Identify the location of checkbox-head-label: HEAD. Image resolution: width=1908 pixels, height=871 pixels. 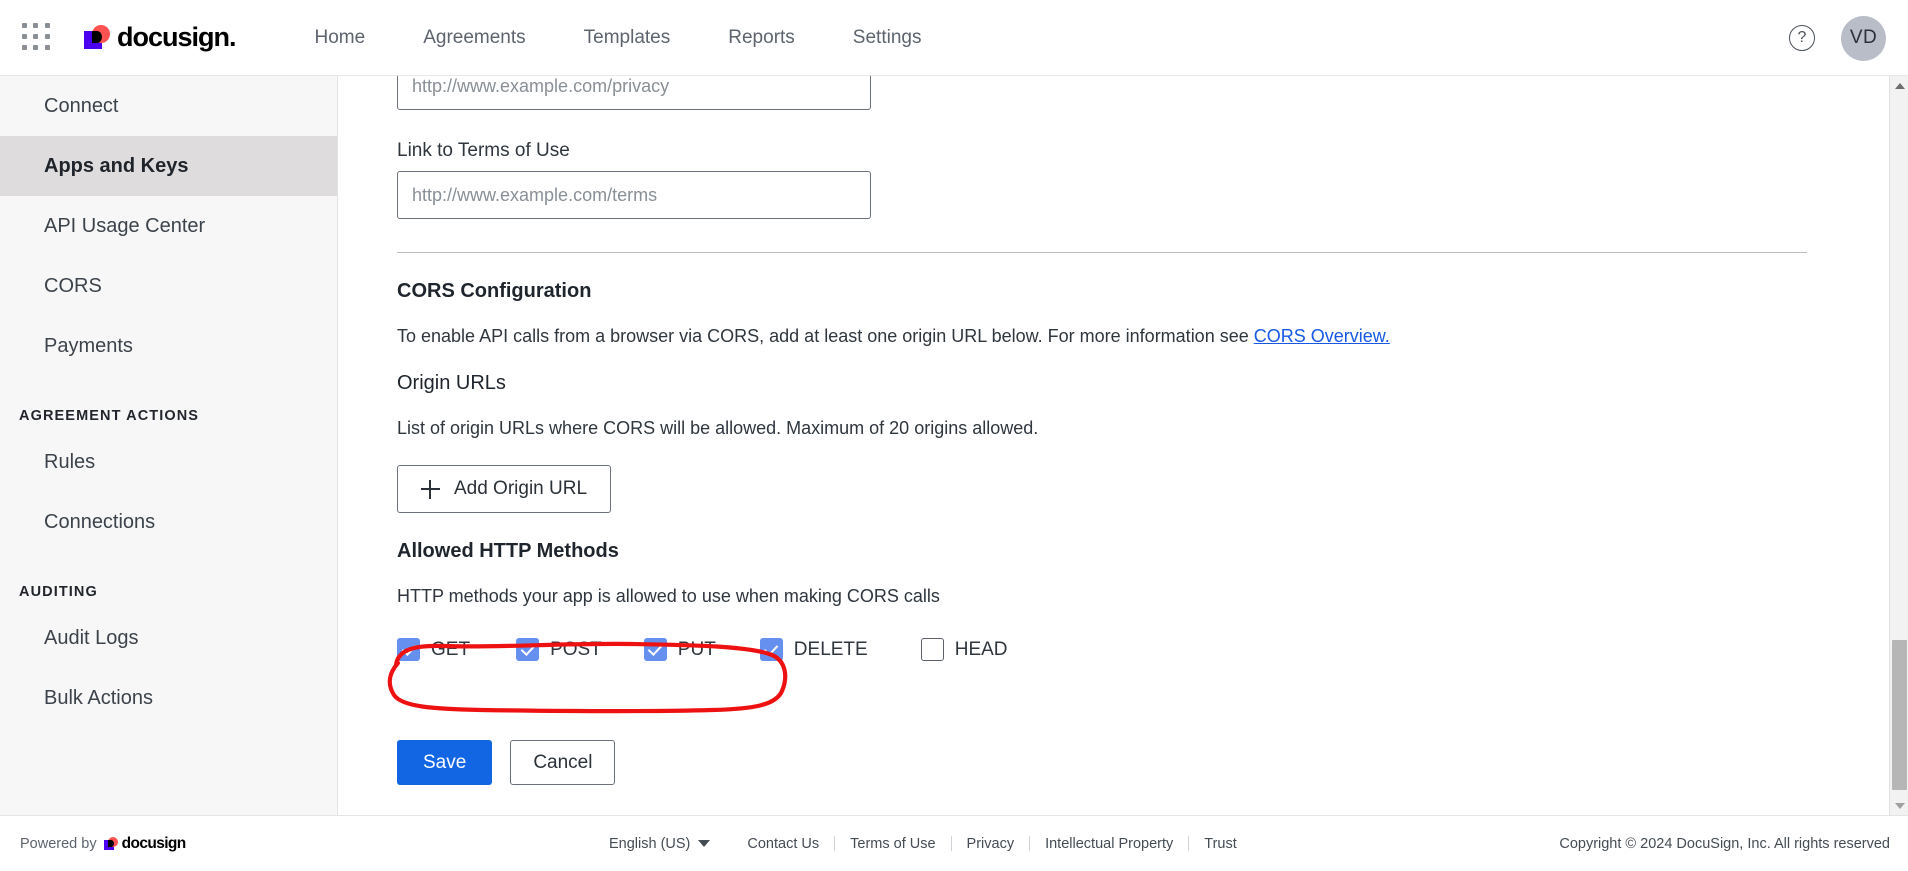
(981, 649).